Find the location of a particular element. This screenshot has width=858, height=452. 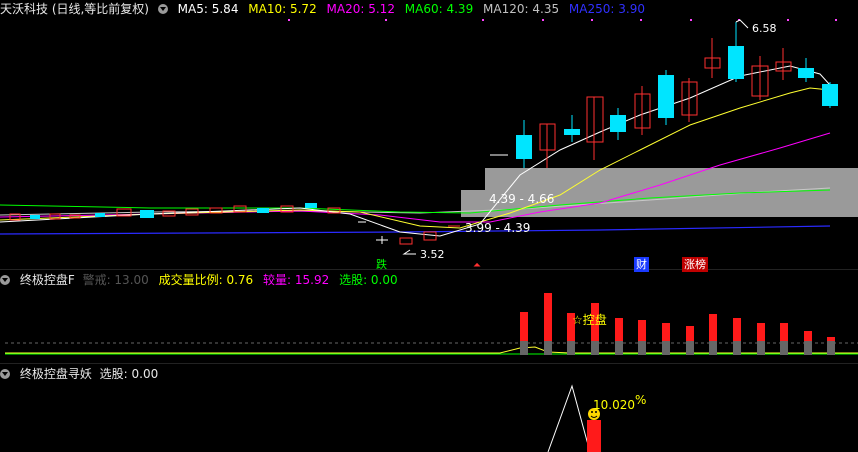

zone-lower-label: 3.99 - 4.39 is located at coordinates (498, 228).